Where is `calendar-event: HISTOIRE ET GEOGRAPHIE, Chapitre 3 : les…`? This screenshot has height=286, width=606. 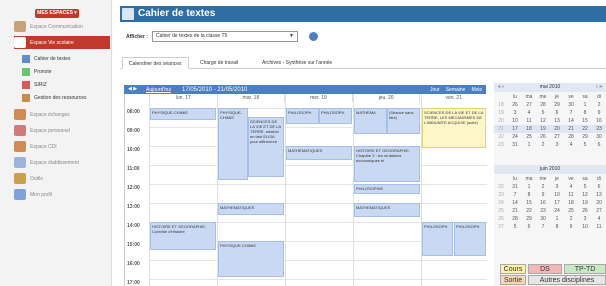
calendar-event: HISTOIRE ET GEOGRAPHIE, Chapitre 3 : les… is located at coordinates (387, 164).